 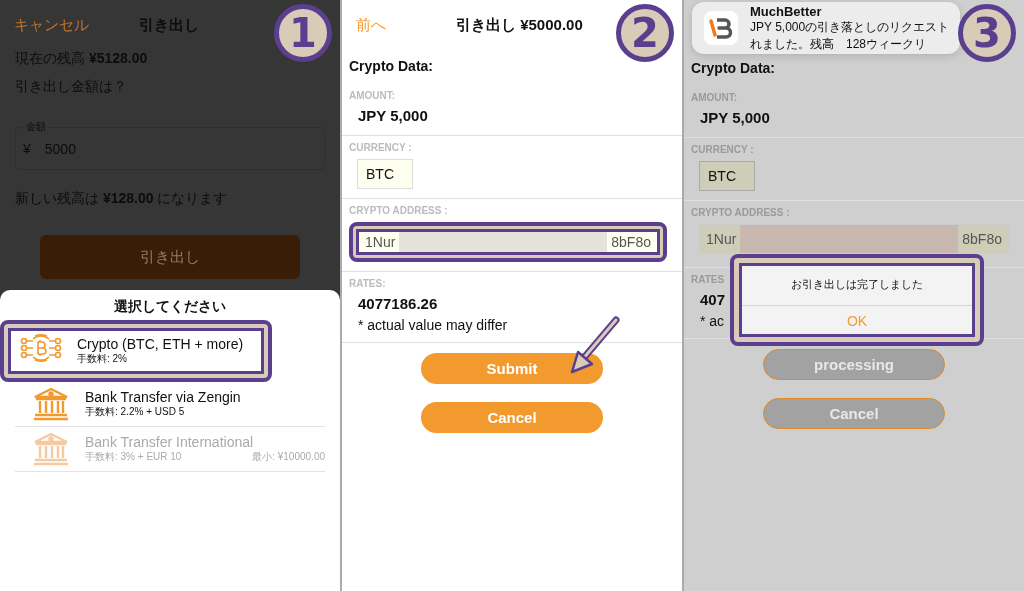 What do you see at coordinates (303, 33) in the screenshot?
I see `step-number-badge: 1` at bounding box center [303, 33].